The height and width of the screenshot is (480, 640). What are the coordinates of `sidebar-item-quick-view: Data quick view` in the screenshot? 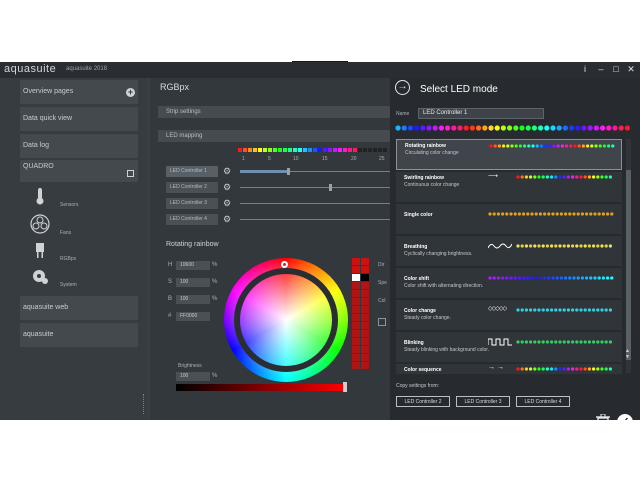 It's located at (79, 119).